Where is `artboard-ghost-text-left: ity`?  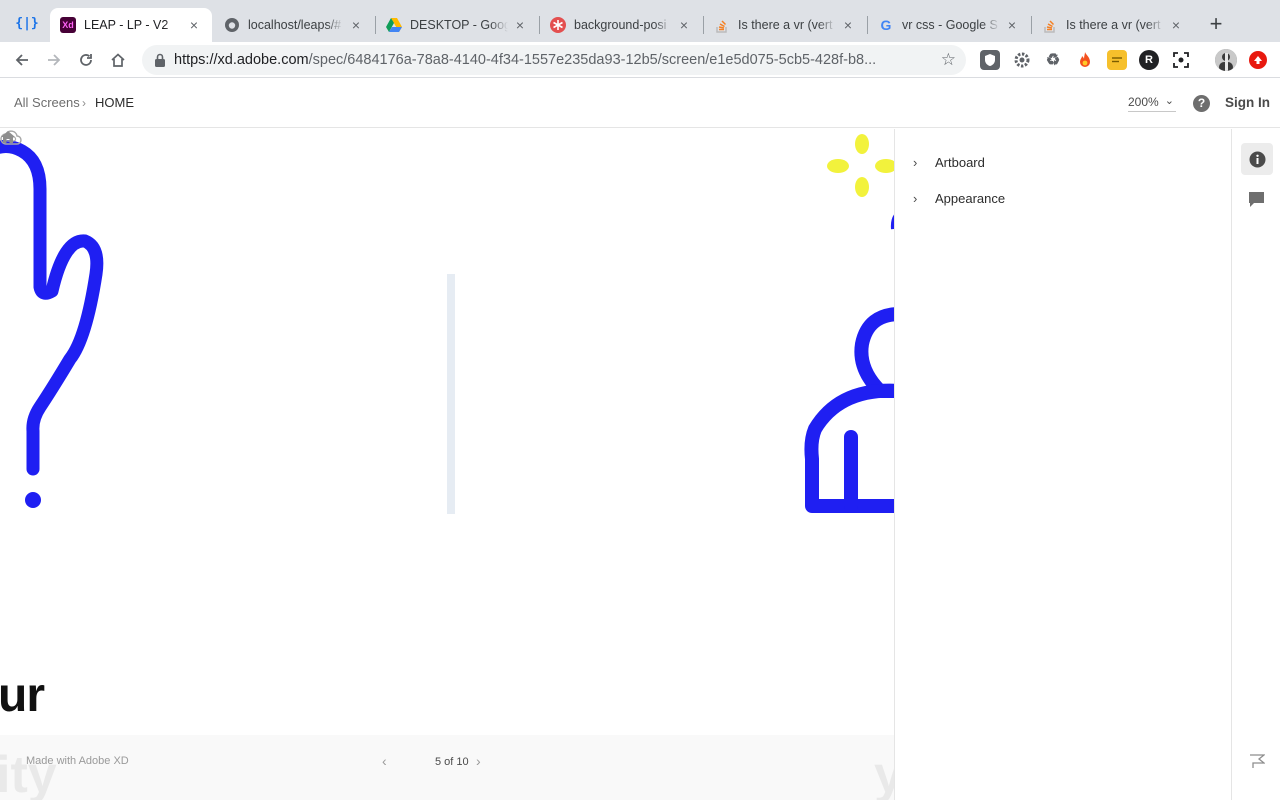
artboard-ghost-text-left: ity is located at coordinates (28, 773).